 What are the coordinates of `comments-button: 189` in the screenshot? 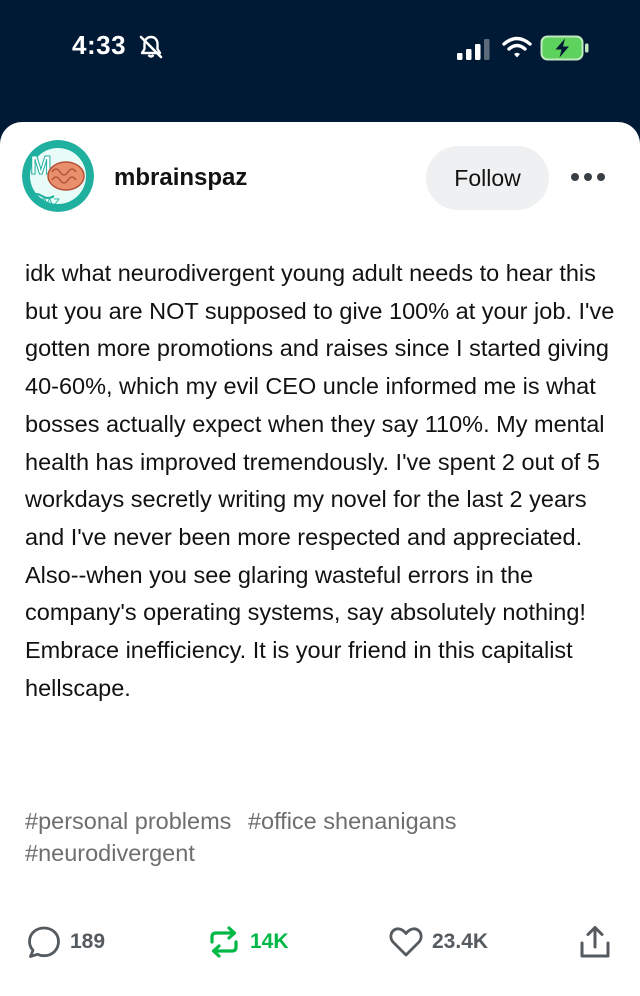 It's located at (65, 942).